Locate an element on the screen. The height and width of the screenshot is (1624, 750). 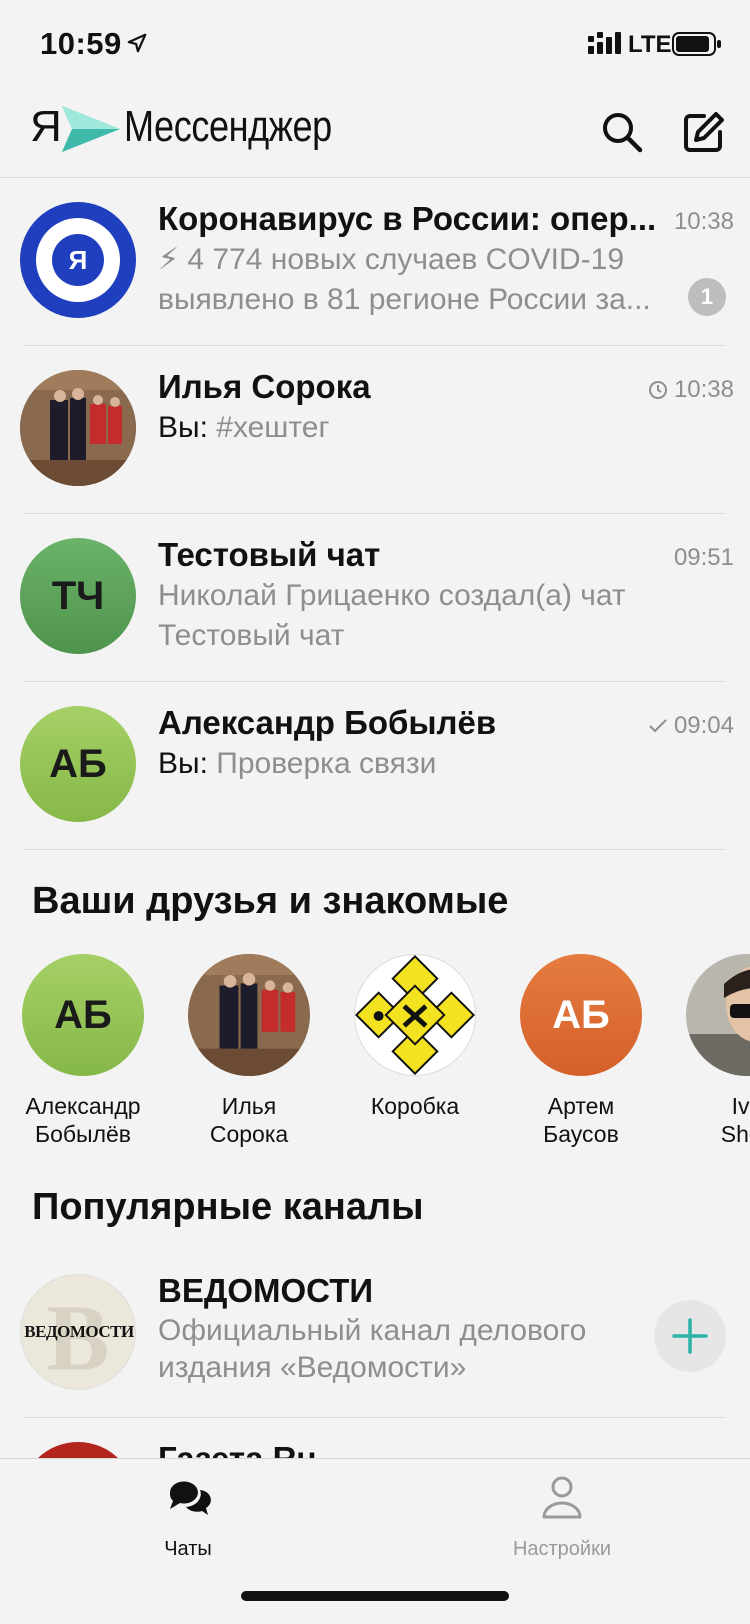
divider is located at coordinates (375, 849).